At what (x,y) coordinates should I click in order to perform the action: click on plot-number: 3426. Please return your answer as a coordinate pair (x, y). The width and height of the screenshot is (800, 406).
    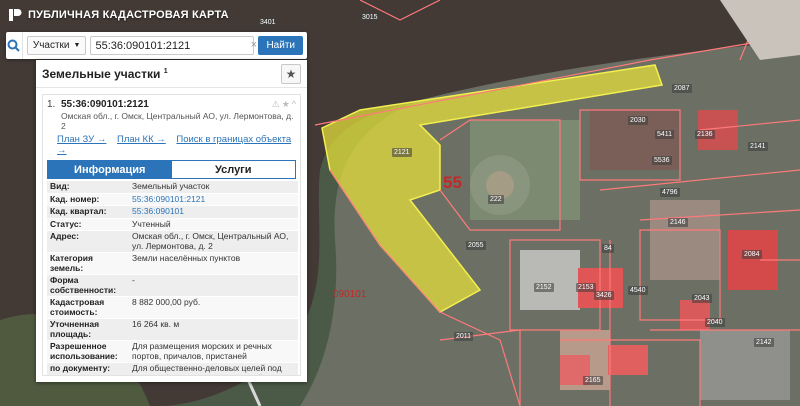
    Looking at the image, I should click on (604, 295).